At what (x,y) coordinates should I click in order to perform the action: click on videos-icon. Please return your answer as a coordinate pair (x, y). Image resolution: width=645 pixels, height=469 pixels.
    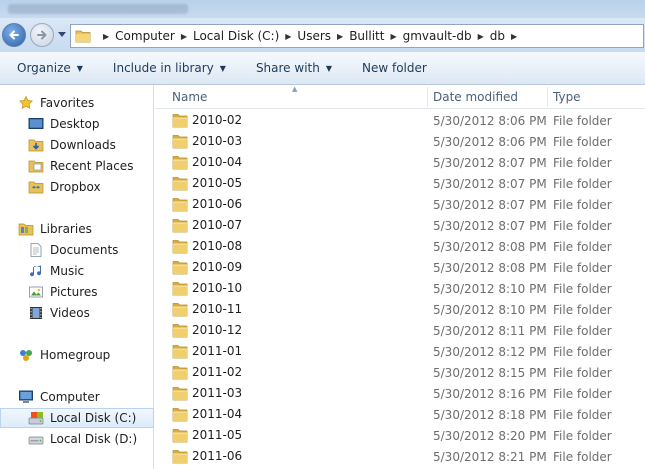
    Looking at the image, I should click on (36, 313).